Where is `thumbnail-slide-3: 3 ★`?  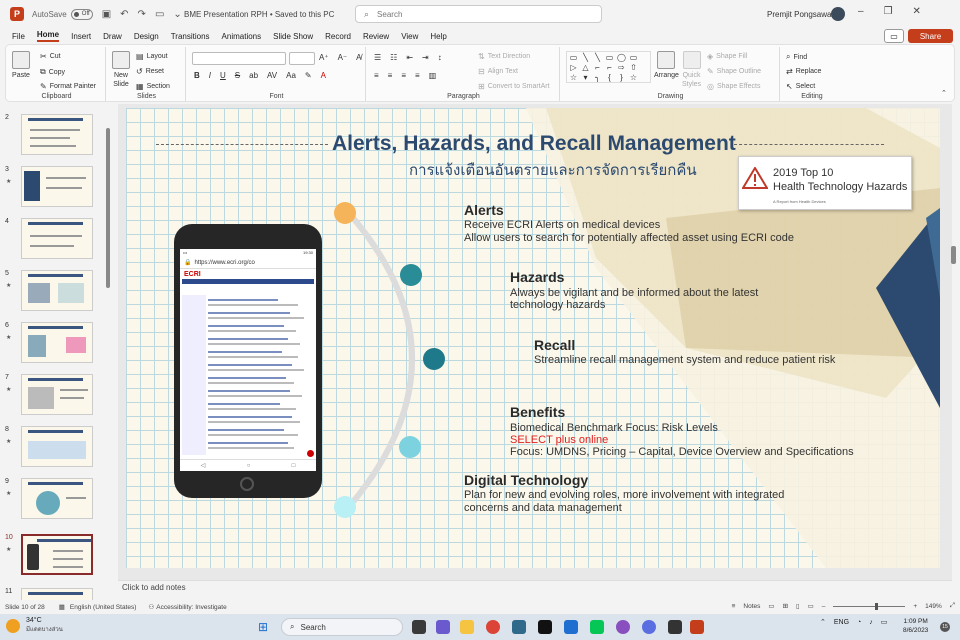 thumbnail-slide-3: 3 ★ is located at coordinates (57, 188).